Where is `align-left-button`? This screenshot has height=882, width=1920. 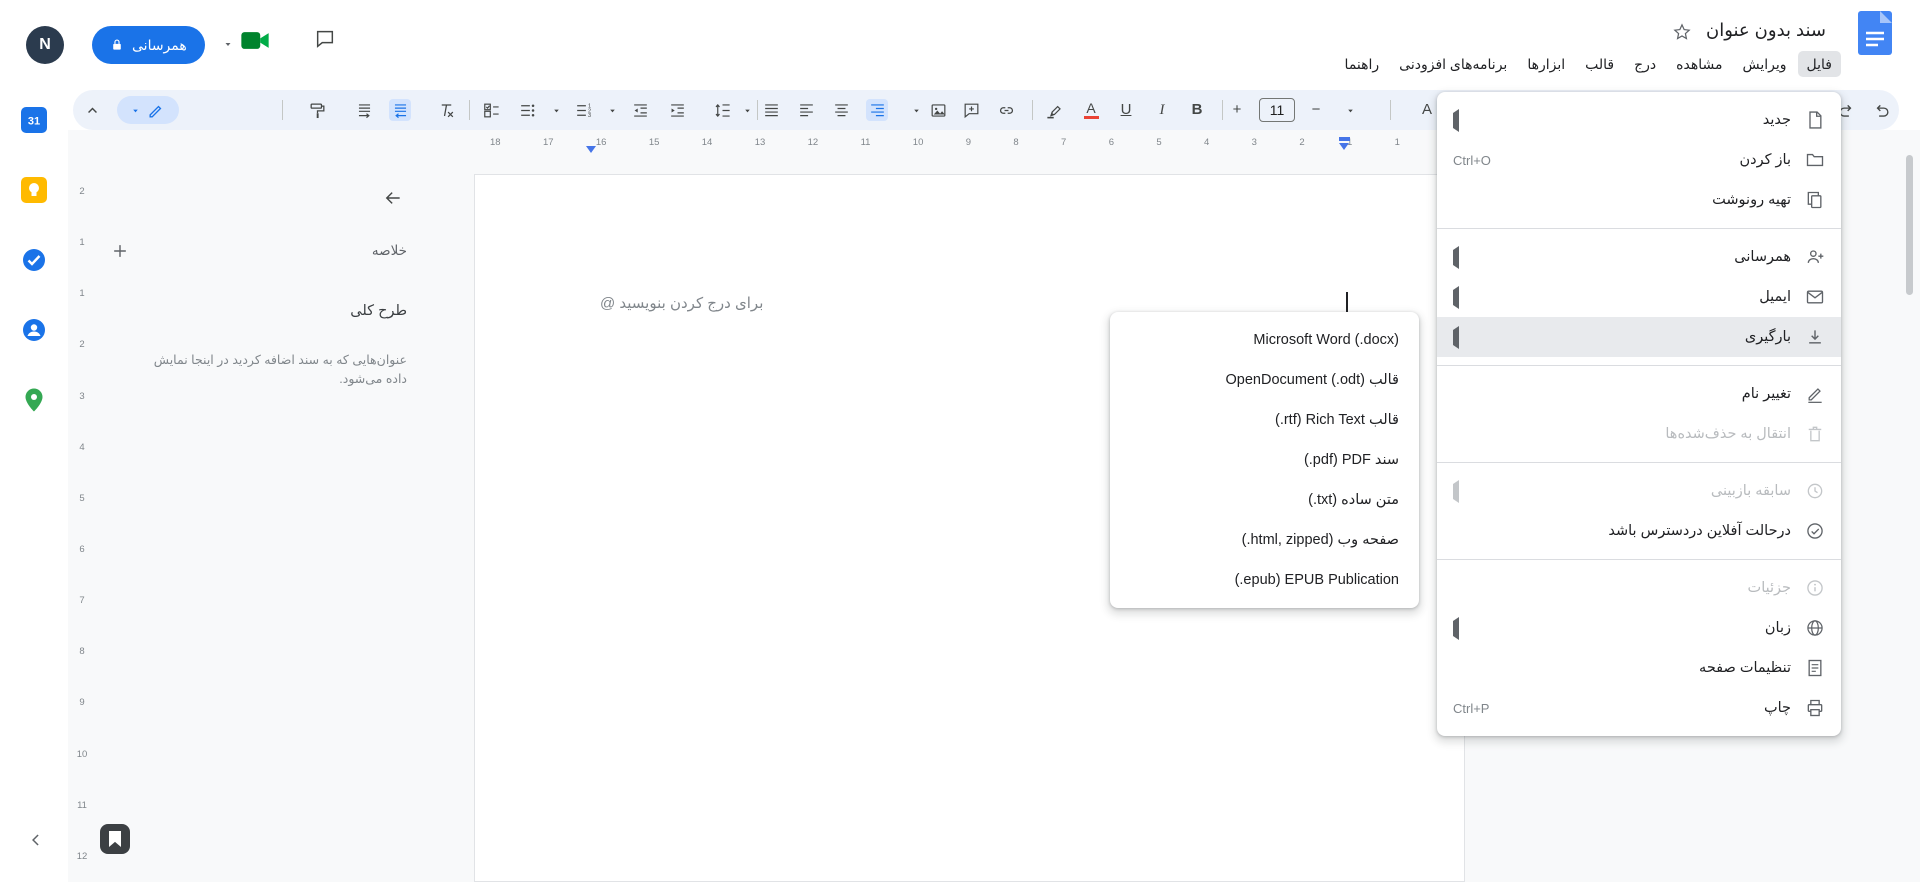
align-left-button is located at coordinates (806, 110).